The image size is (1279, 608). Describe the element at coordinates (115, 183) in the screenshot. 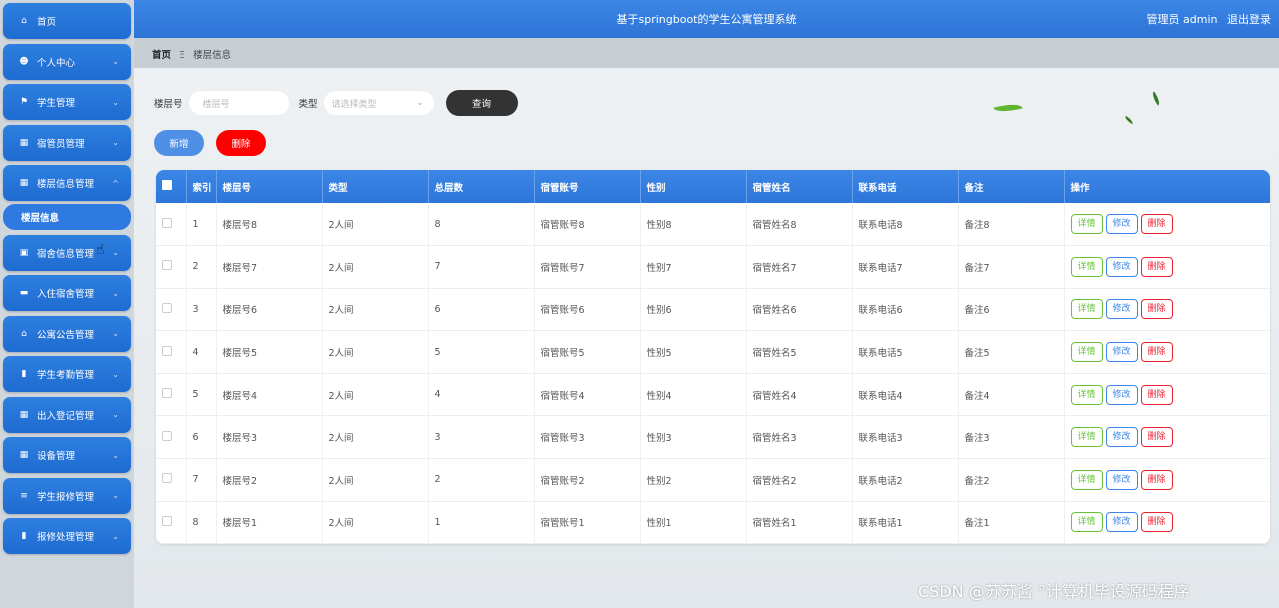

I see `chevron-up-icon: ^` at that location.